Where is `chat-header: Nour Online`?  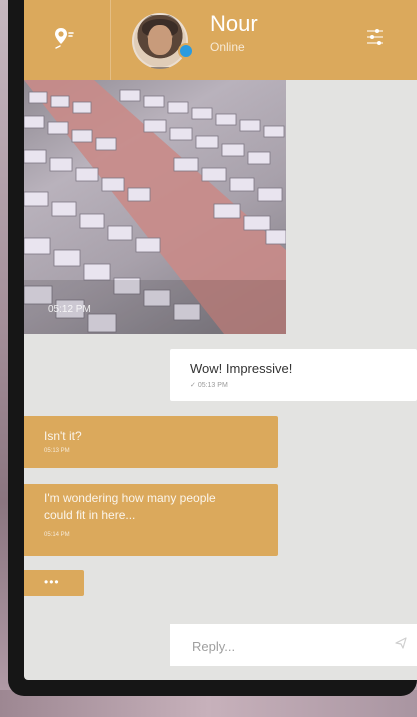 chat-header: Nour Online is located at coordinates (220, 40).